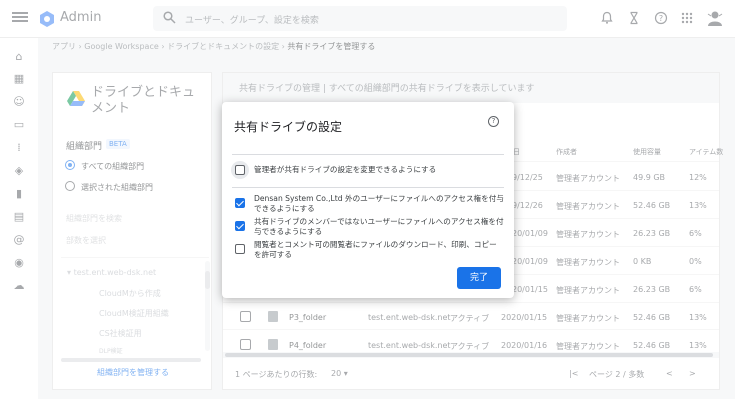  Describe the element at coordinates (240, 249) in the screenshot. I see `checkbox-viewer-download` at that location.